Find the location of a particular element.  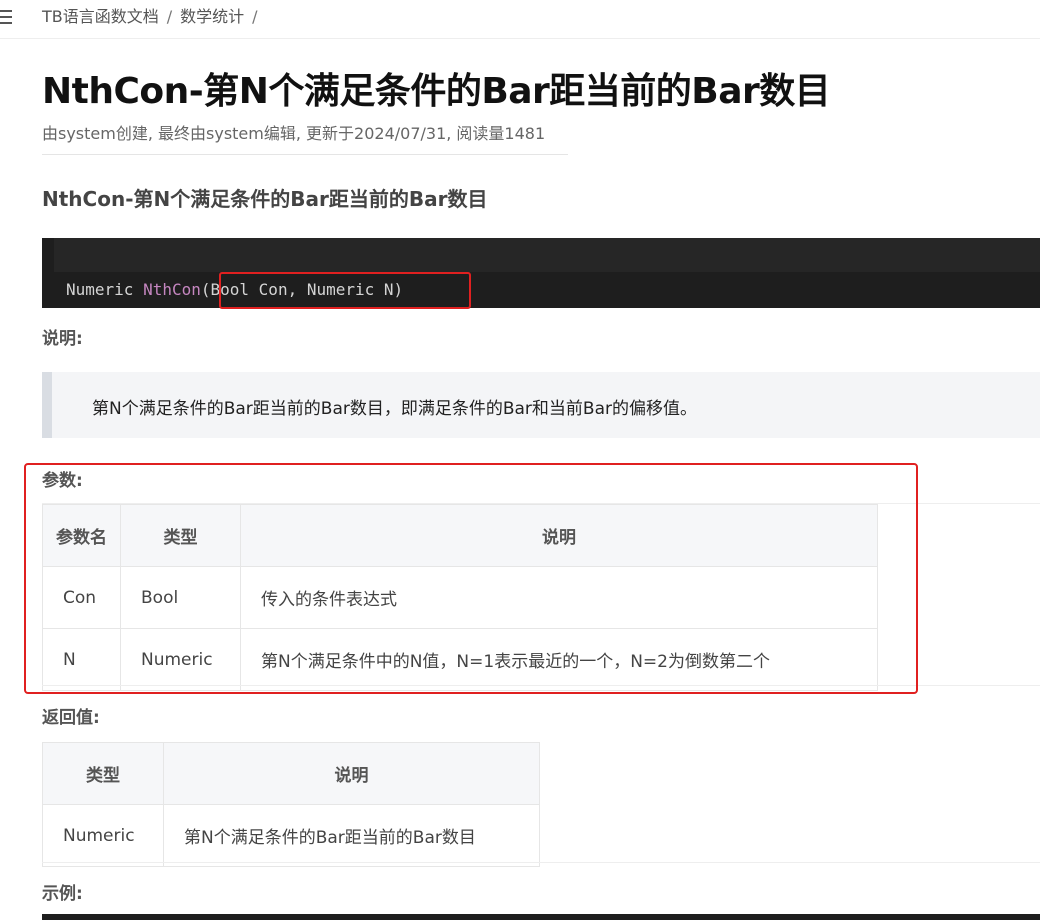

breadcrumb-root-link: TB语言函数文档 is located at coordinates (100, 16).